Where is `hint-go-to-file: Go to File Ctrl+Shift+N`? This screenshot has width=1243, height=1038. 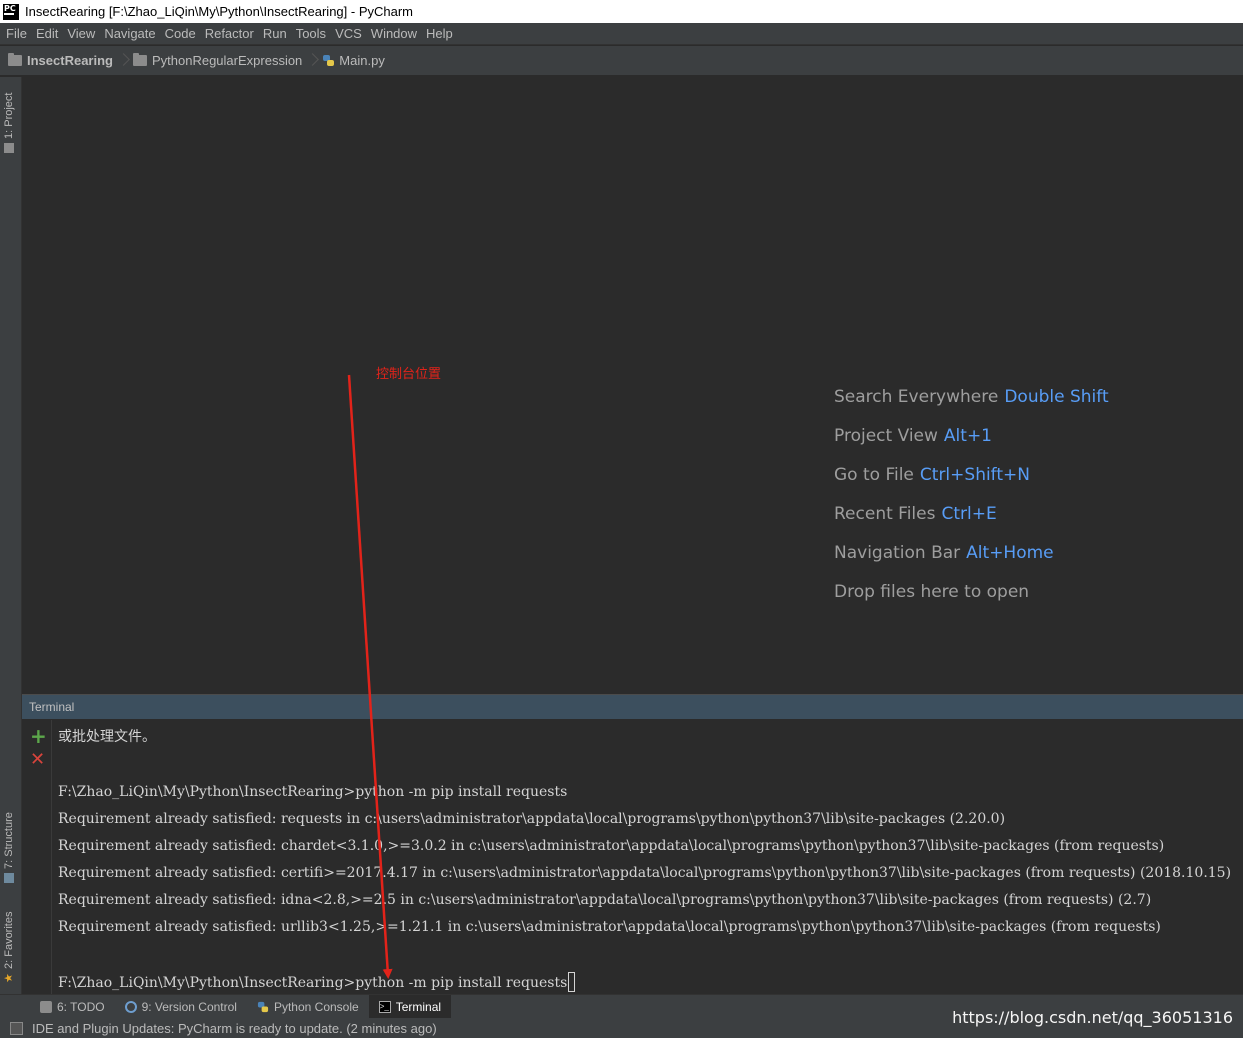
hint-go-to-file: Go to File Ctrl+Shift+N is located at coordinates (932, 475).